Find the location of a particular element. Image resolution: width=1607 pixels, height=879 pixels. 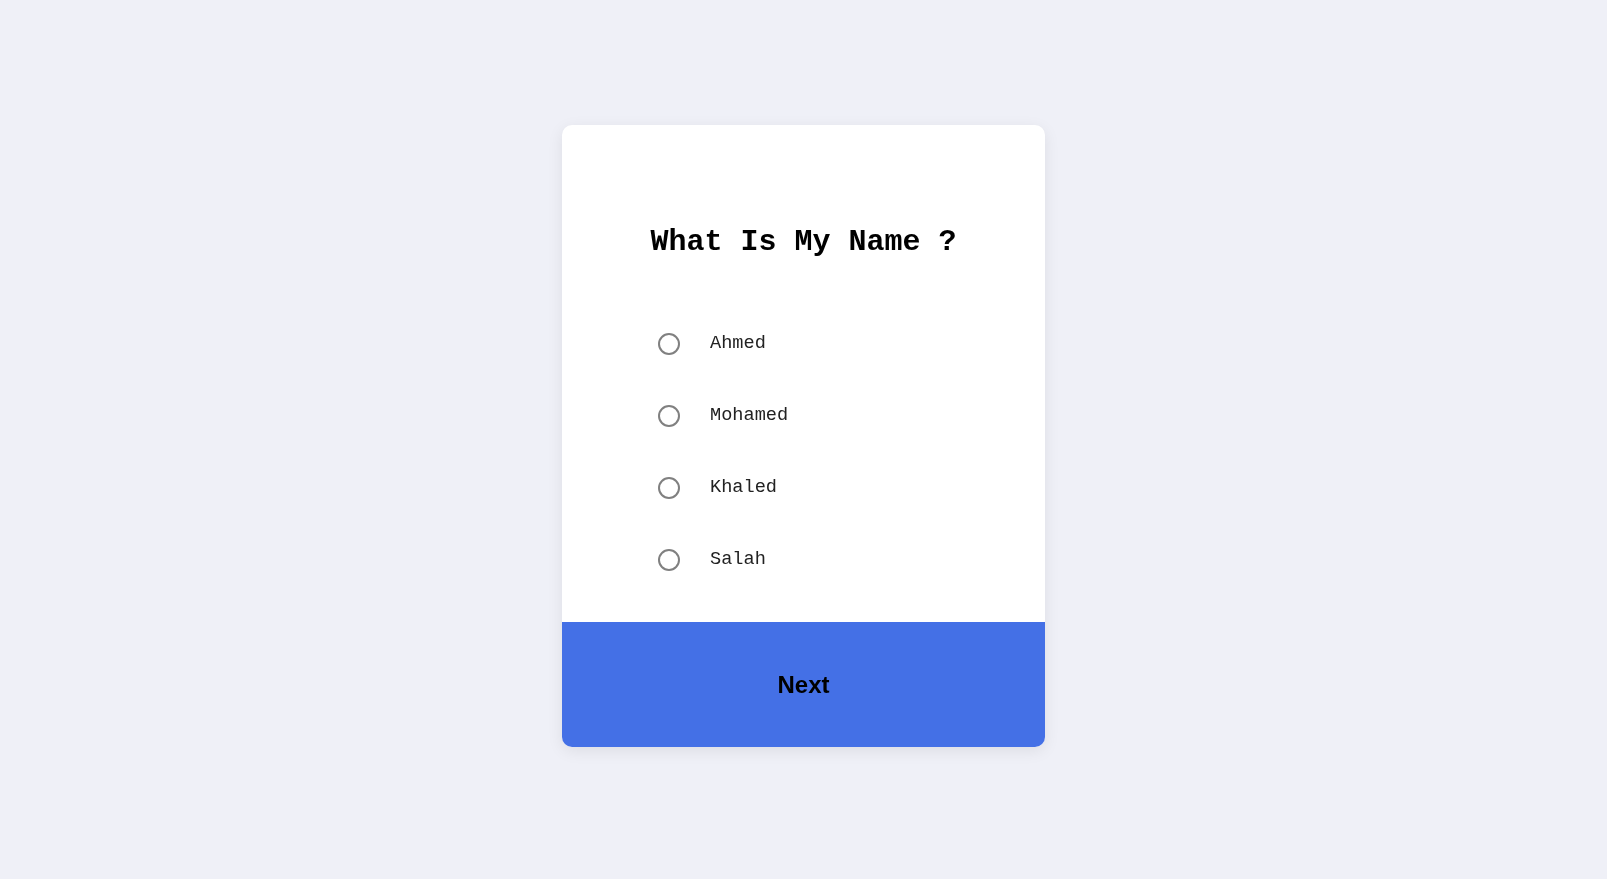

option-label: Khaled is located at coordinates (743, 488).